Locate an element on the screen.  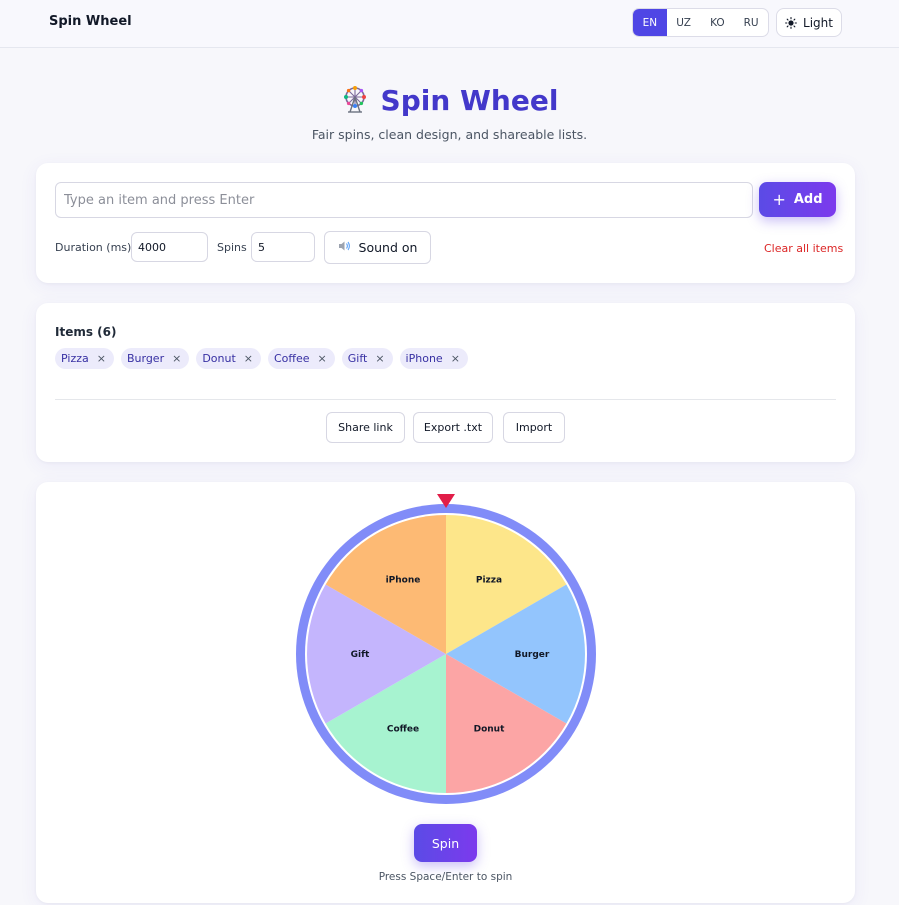
brand-name: Spin Wheel is located at coordinates (90, 21).